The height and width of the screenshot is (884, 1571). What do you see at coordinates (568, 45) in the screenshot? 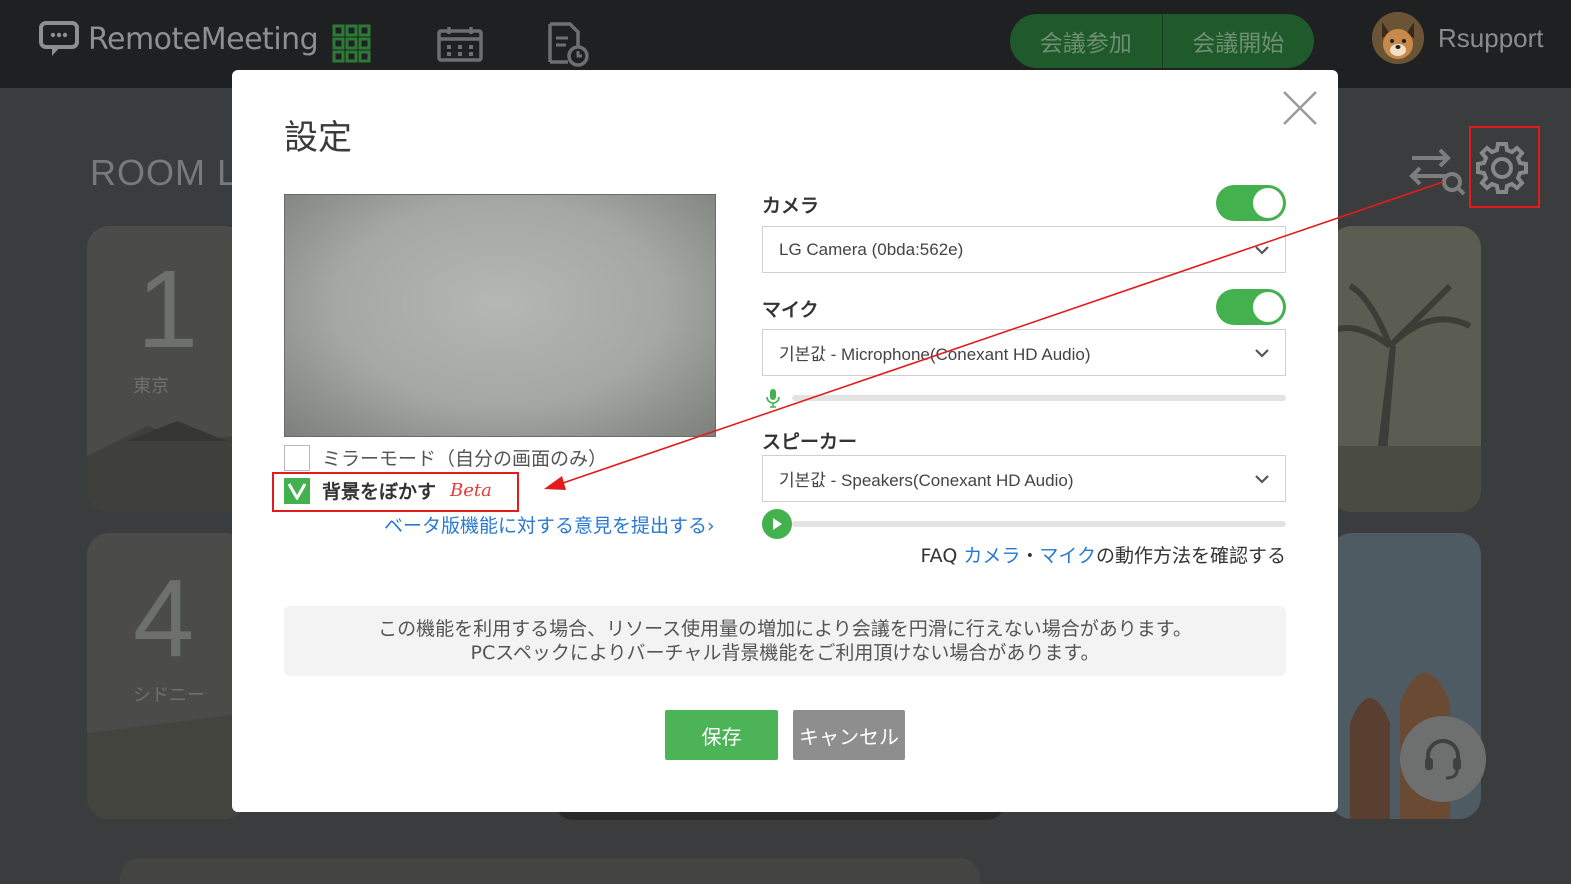
I see `meeting-history-icon` at bounding box center [568, 45].